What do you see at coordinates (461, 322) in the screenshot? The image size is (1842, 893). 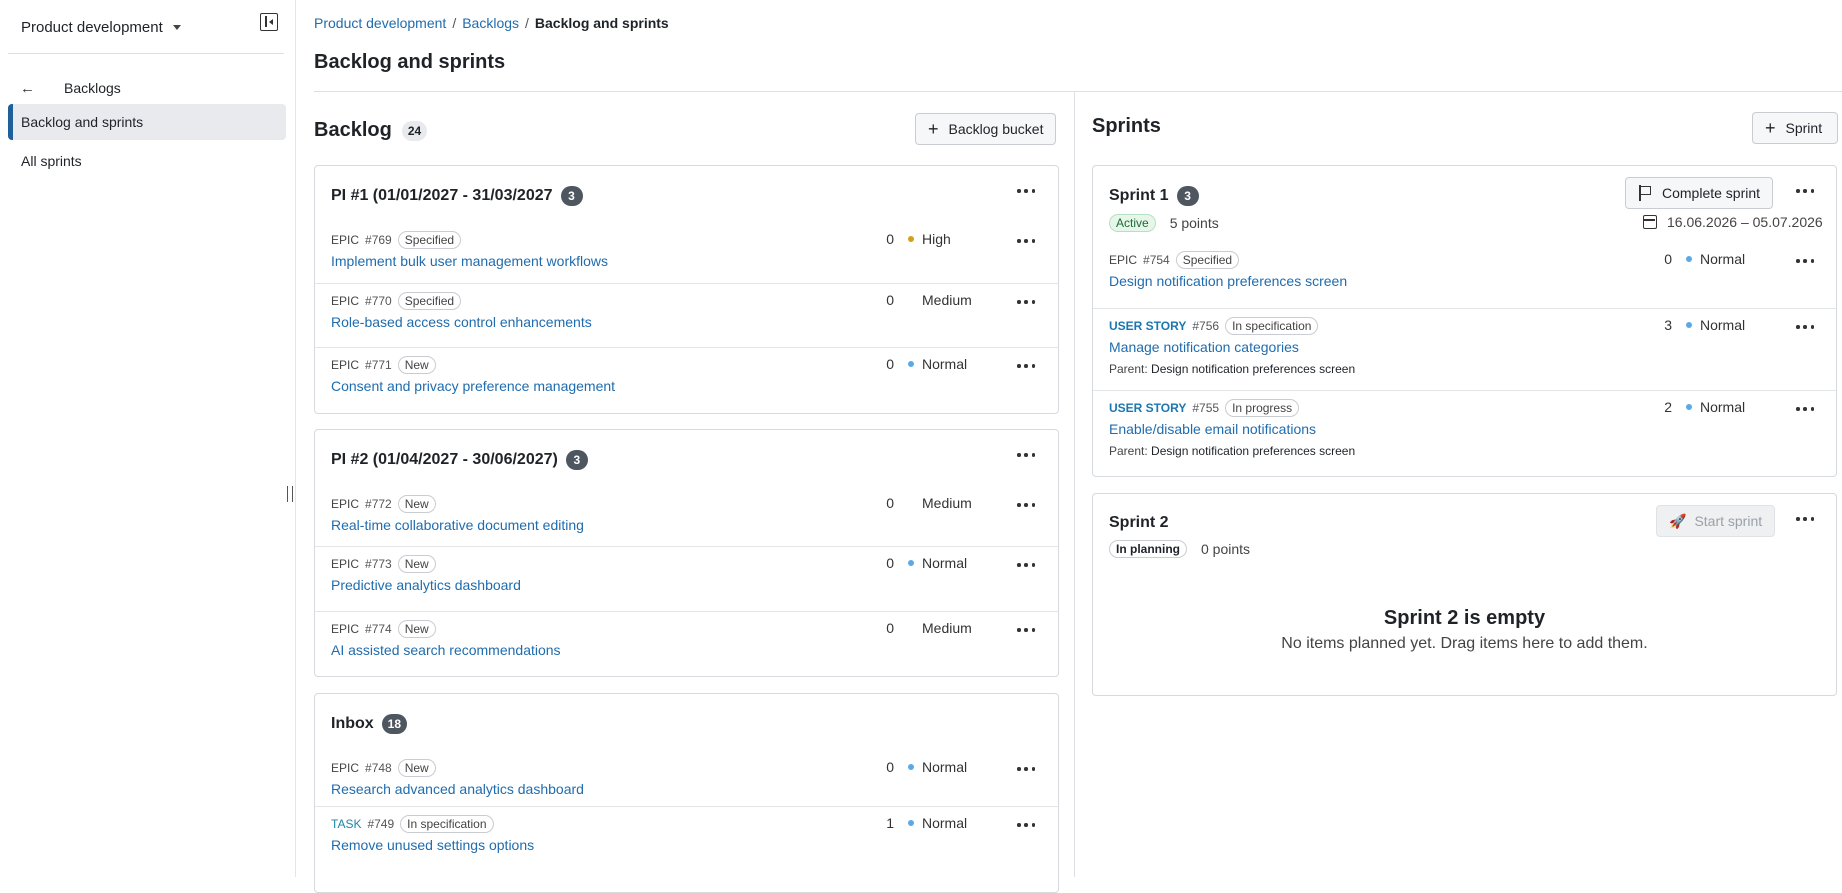 I see `wp-subject-link: Role-based access control enhancements` at bounding box center [461, 322].